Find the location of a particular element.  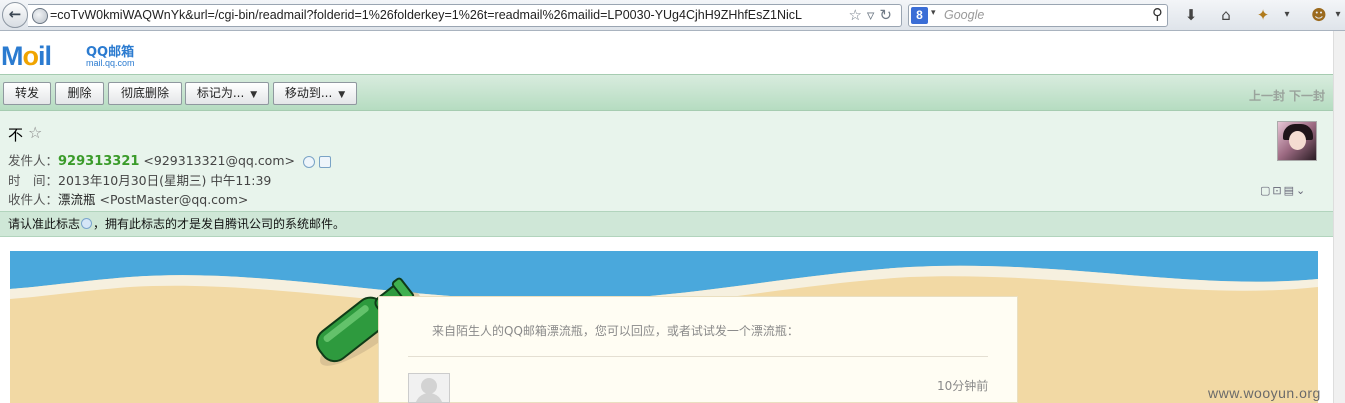

logo-m: M is located at coordinates (12, 56).